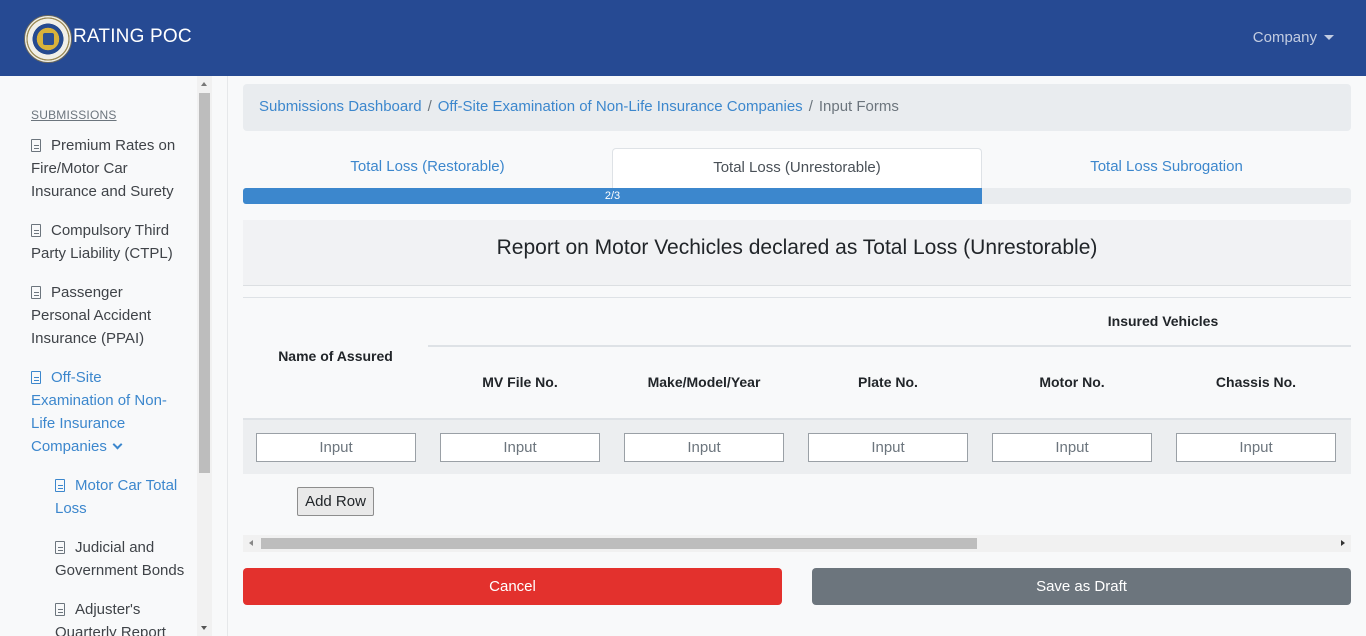 The image size is (1366, 636). What do you see at coordinates (126, 485) in the screenshot?
I see `sidebar-item-label: Motor Car Total` at bounding box center [126, 485].